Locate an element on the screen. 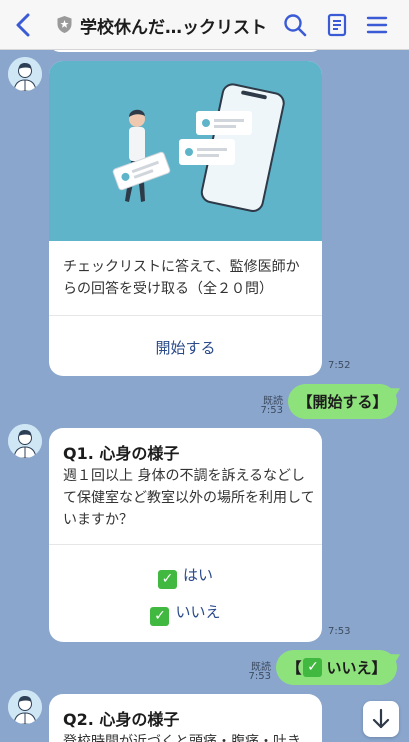  scroll-to-bottom-button is located at coordinates (381, 719).